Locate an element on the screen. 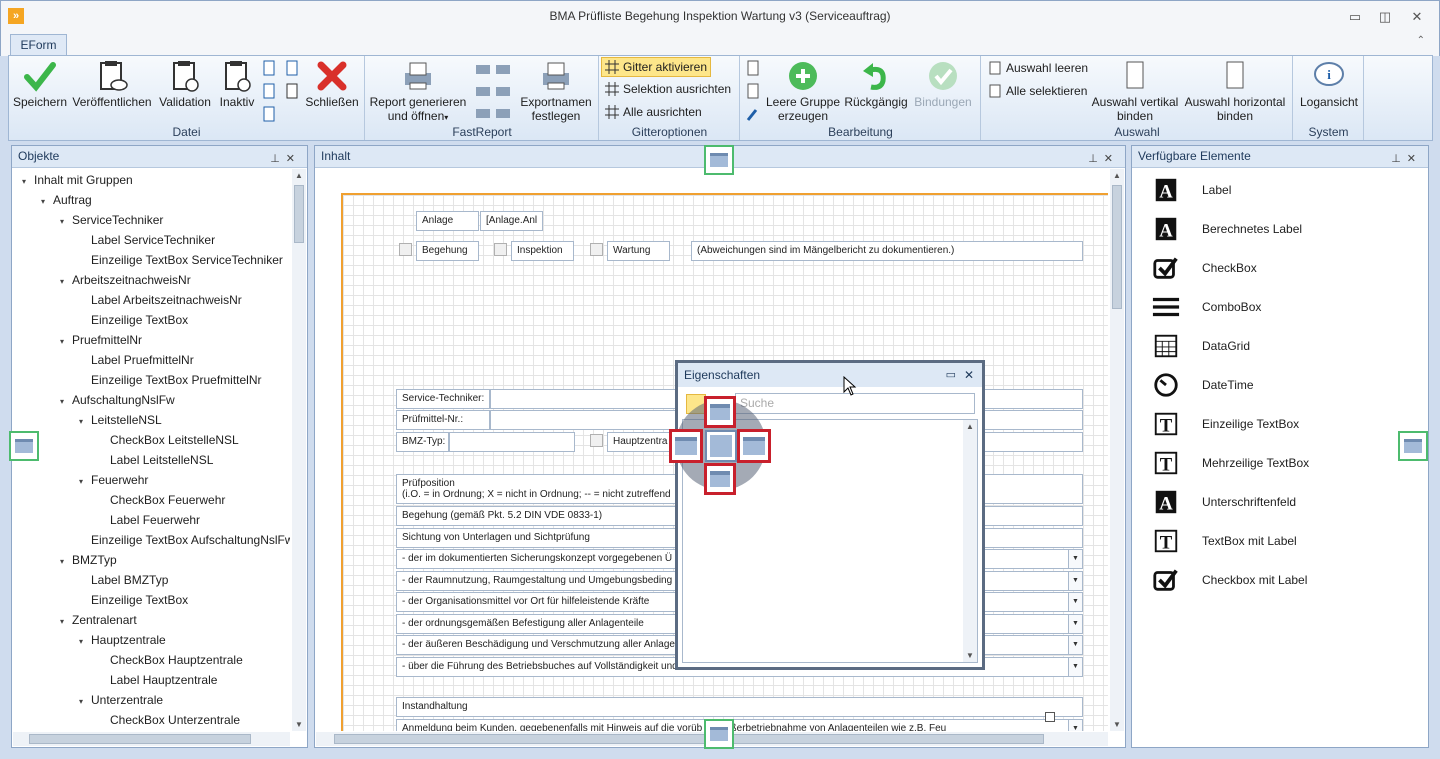 This screenshot has width=1440, height=759. tree-node: ▾ Hauptzentrale is located at coordinates (120, 640).